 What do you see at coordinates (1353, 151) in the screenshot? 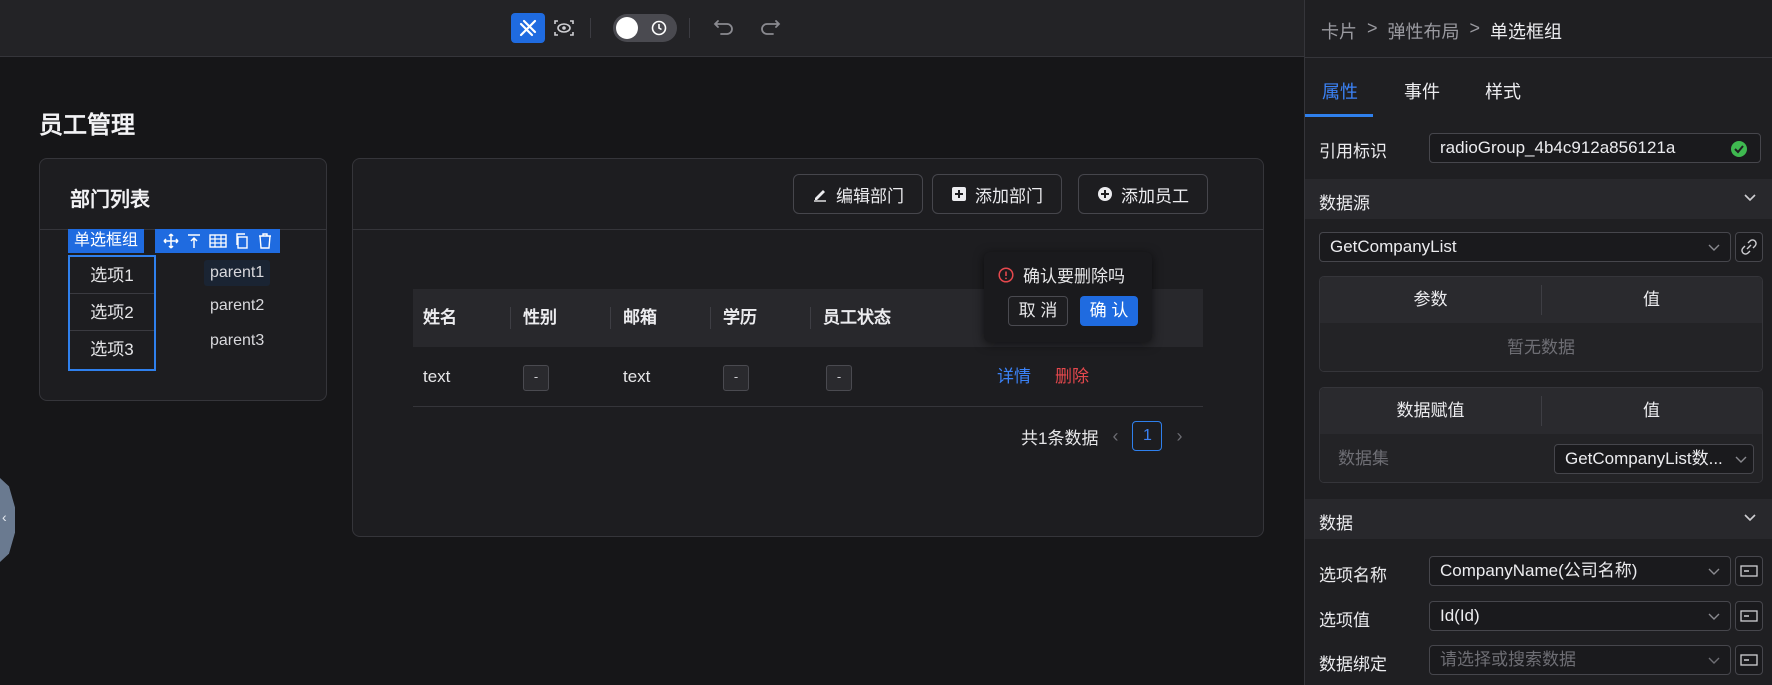
I see `ref-id-label: 引用标识` at bounding box center [1353, 151].